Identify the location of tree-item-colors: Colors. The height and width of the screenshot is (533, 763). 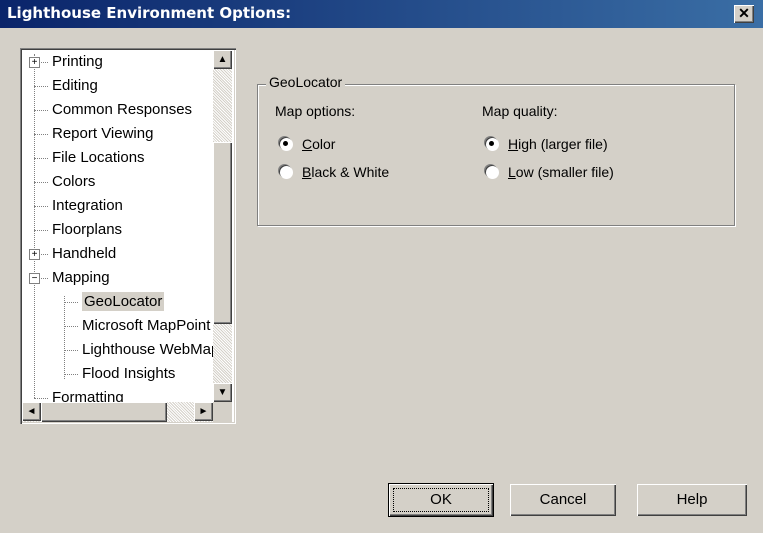
(73, 182).